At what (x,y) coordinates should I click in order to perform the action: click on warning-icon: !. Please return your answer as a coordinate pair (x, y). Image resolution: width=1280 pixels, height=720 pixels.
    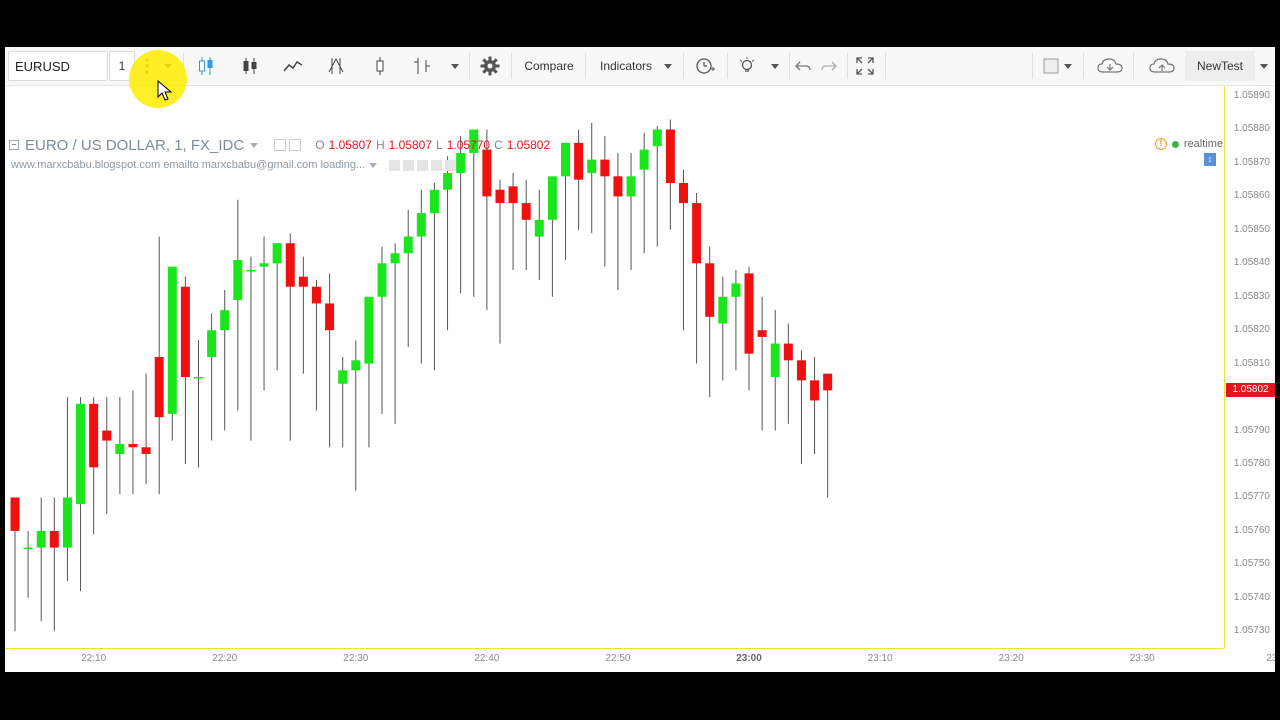
    Looking at the image, I should click on (1160, 144).